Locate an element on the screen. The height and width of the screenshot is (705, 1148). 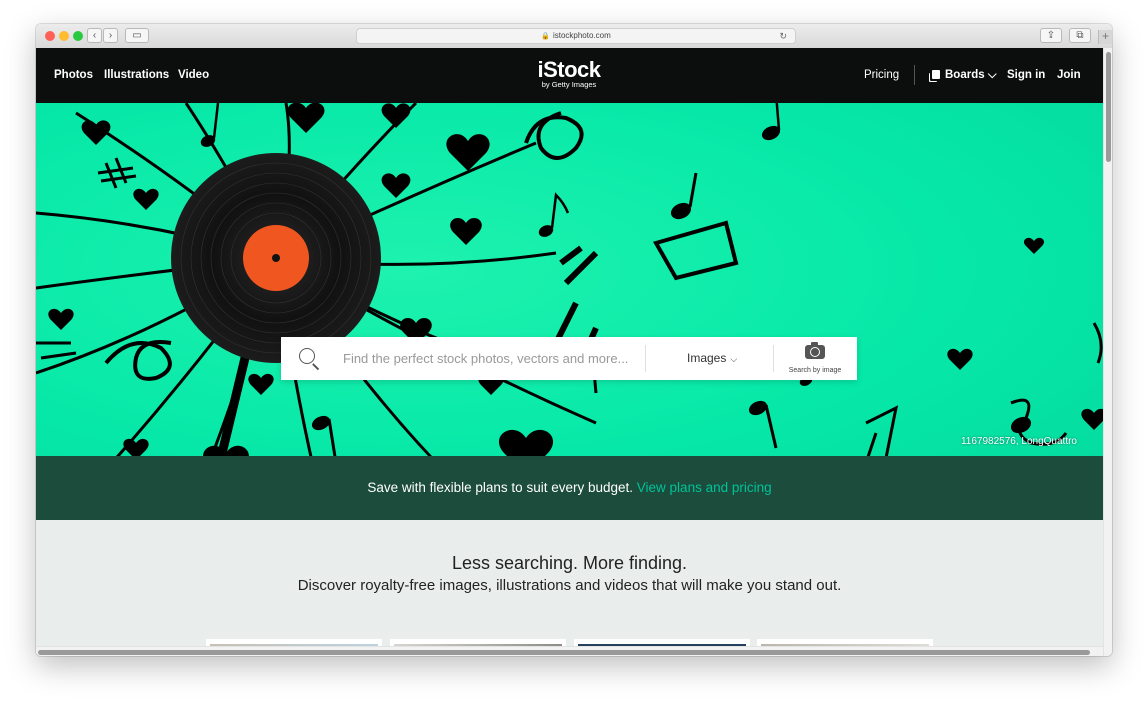
zoom-window-button is located at coordinates (78, 36).